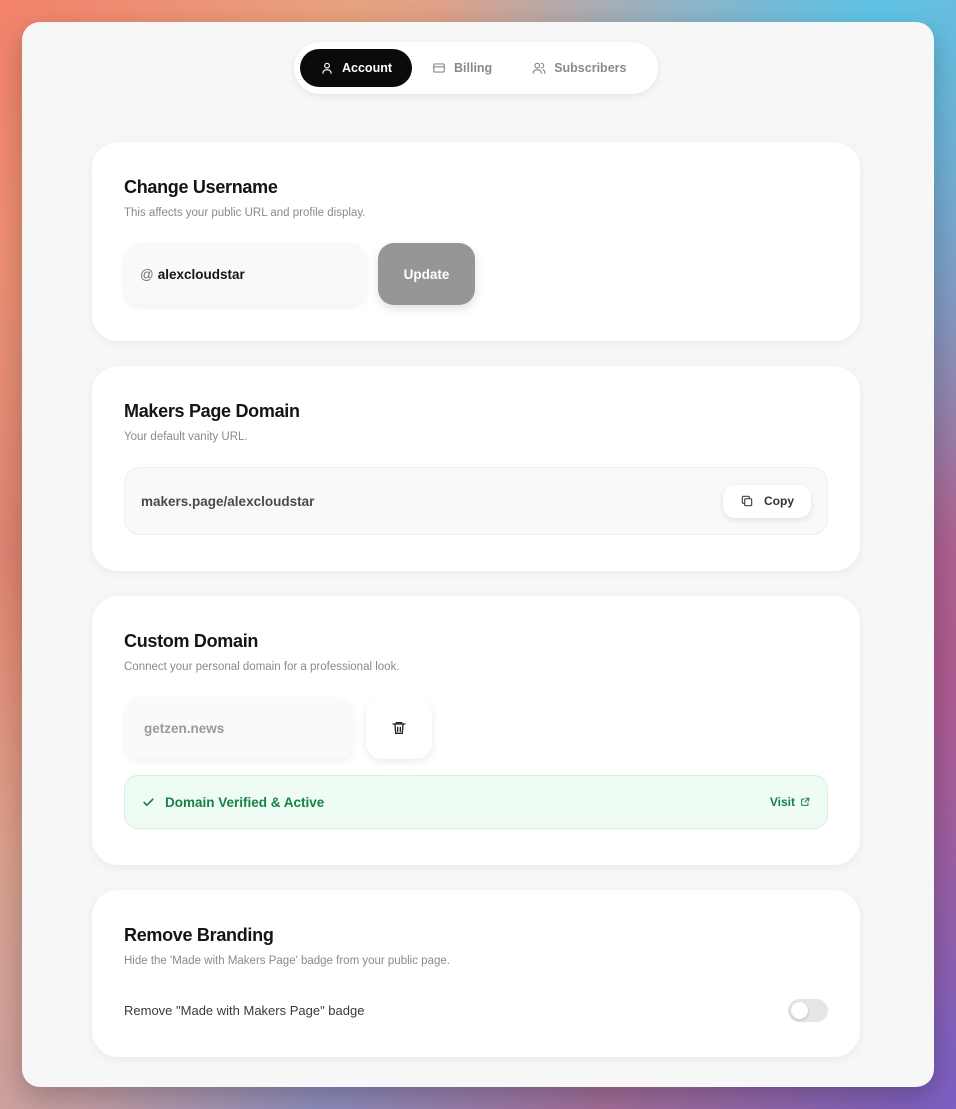 Image resolution: width=956 pixels, height=1109 pixels. I want to click on tab-account-label: Account, so click(367, 68).